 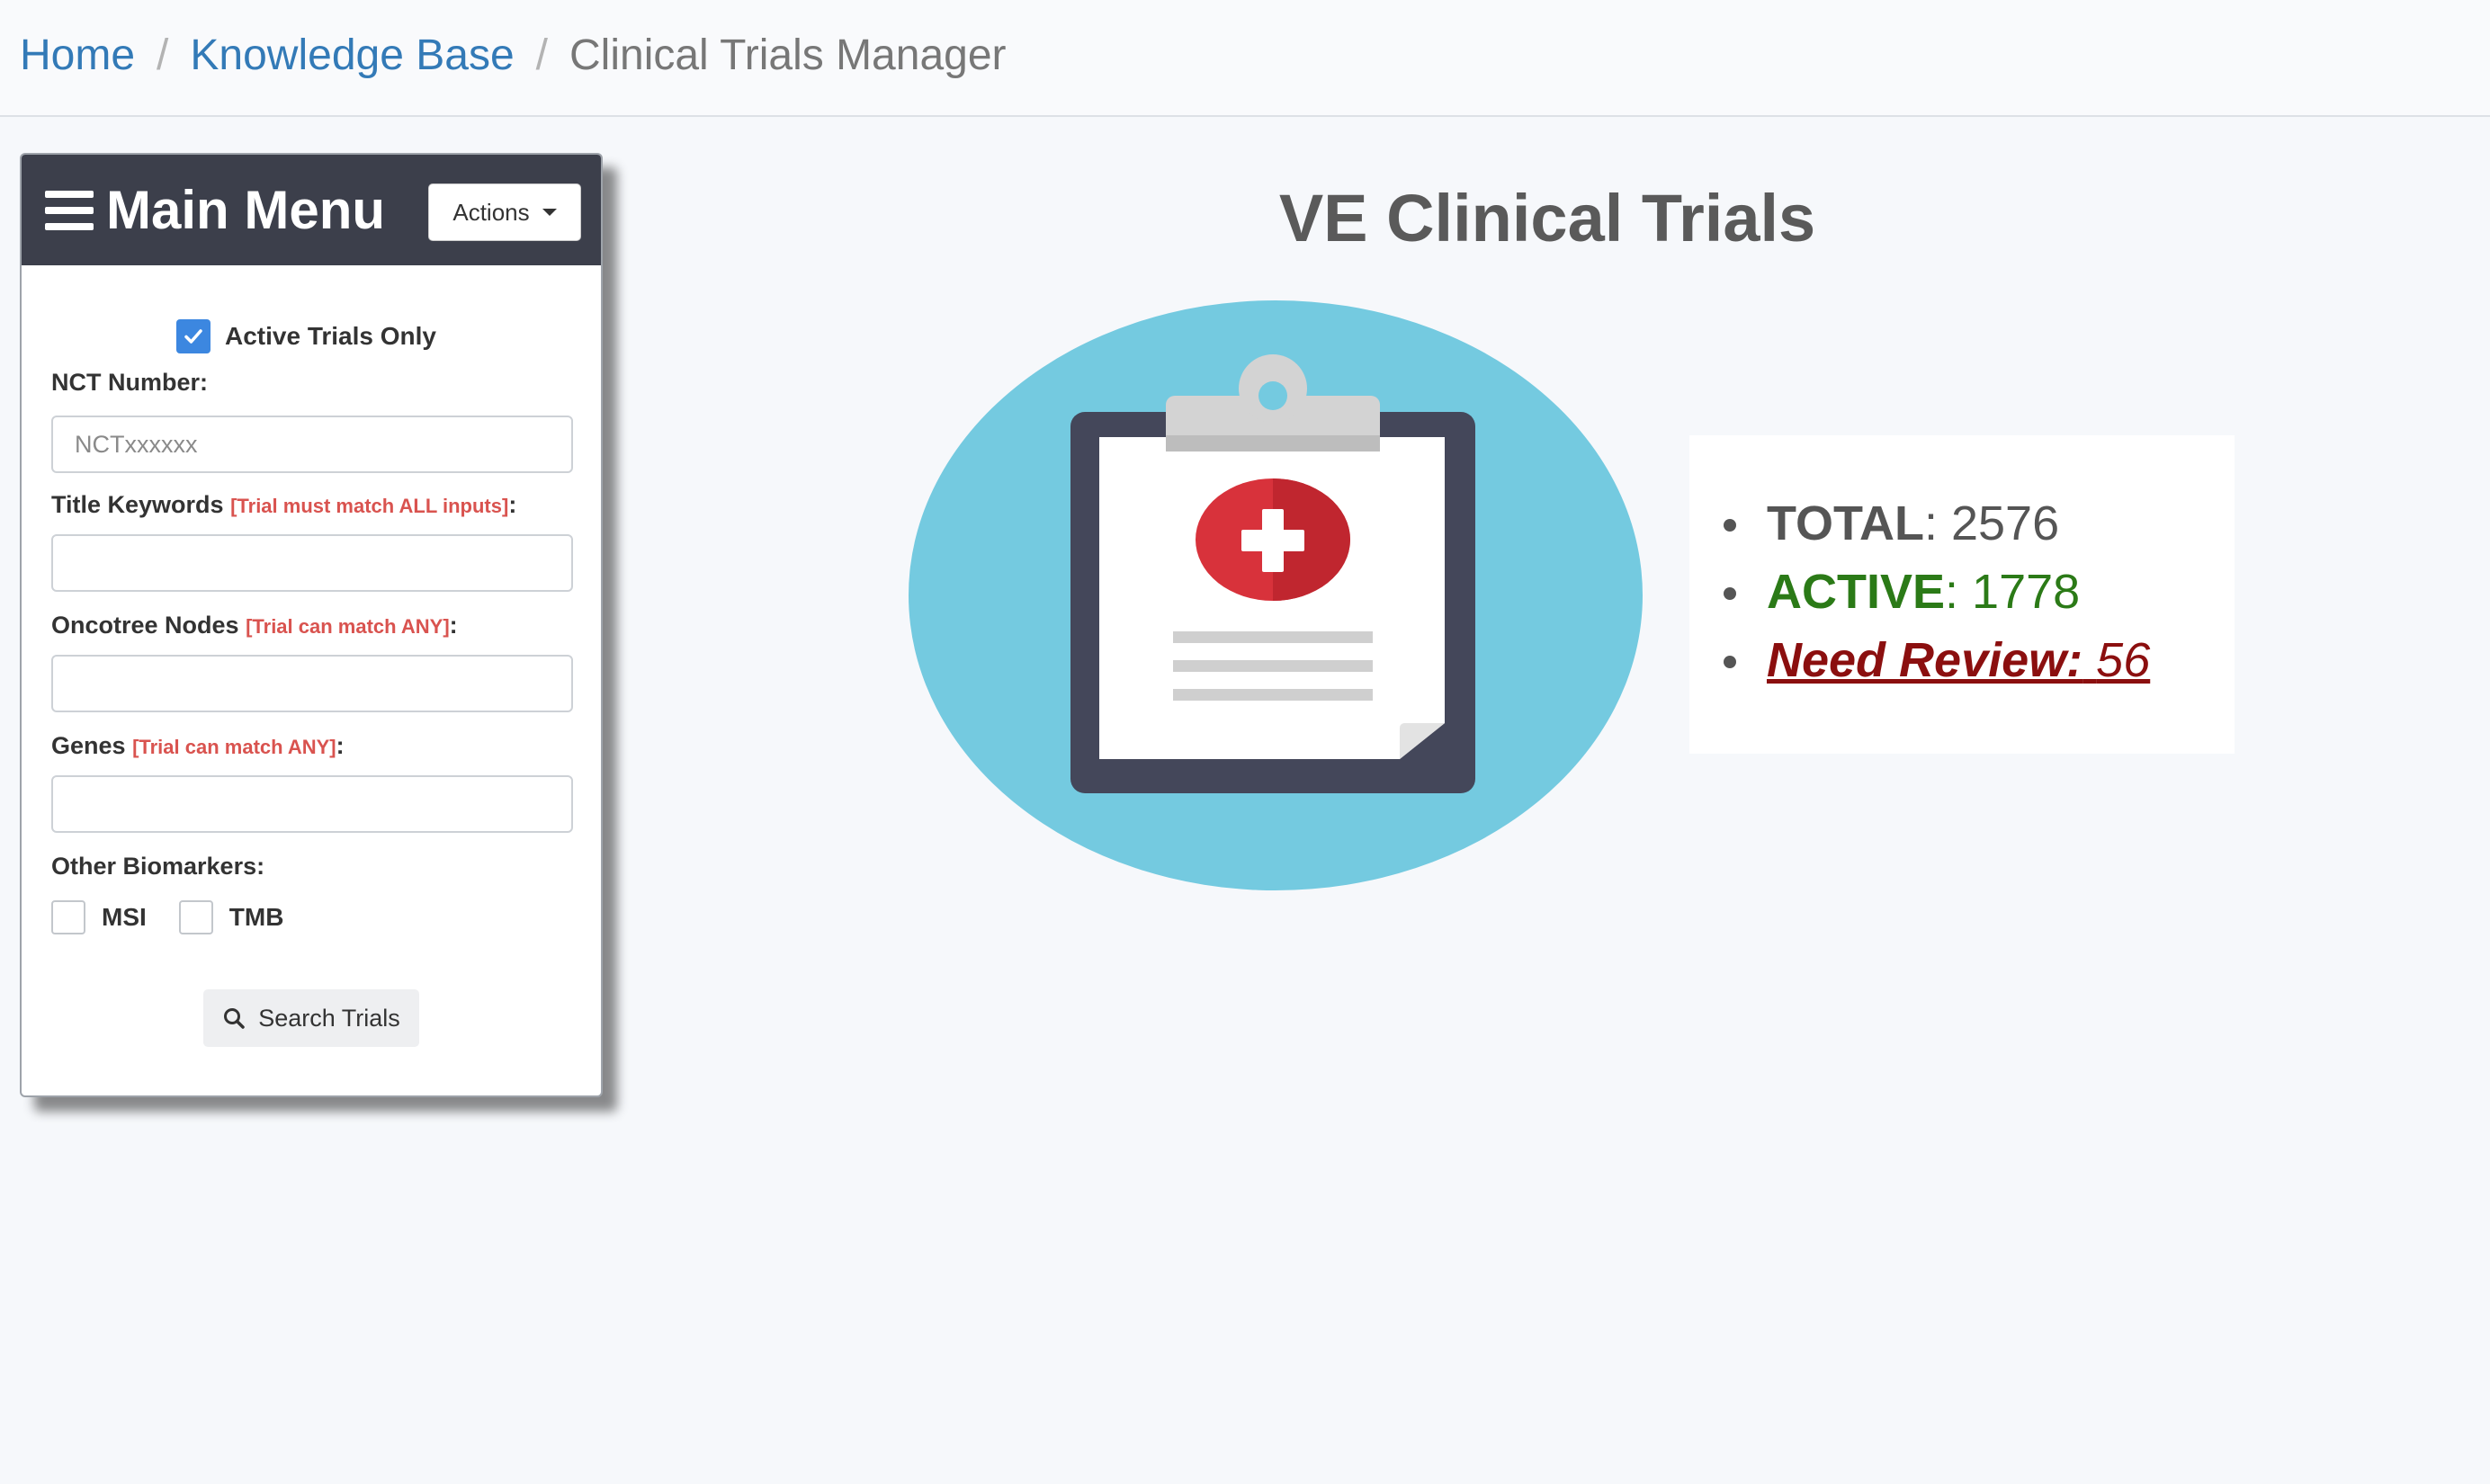 I want to click on title-keywords-label-text: Title Keywords, so click(x=137, y=504).